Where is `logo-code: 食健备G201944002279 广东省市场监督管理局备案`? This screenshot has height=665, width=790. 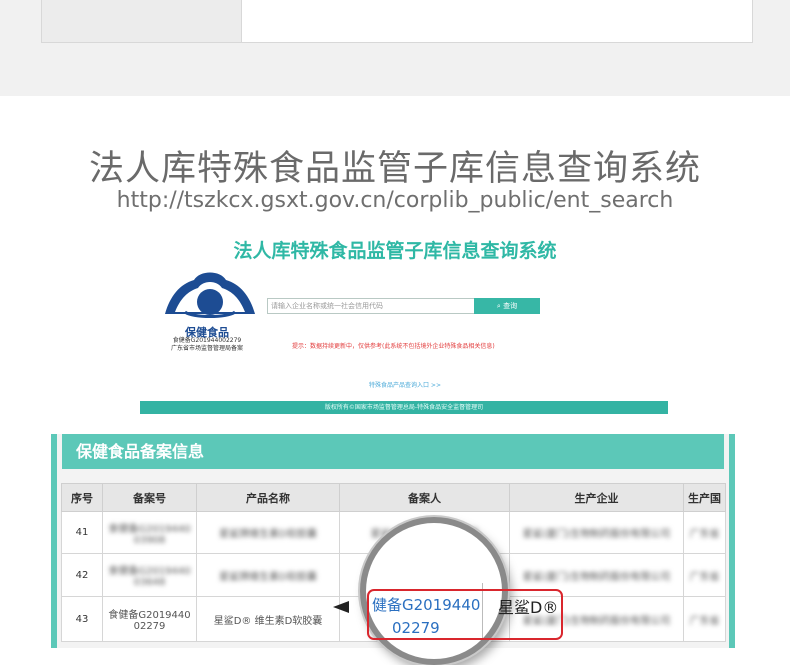
logo-code: 食健备G201944002279 广东省市场监督管理局备案 is located at coordinates (207, 345).